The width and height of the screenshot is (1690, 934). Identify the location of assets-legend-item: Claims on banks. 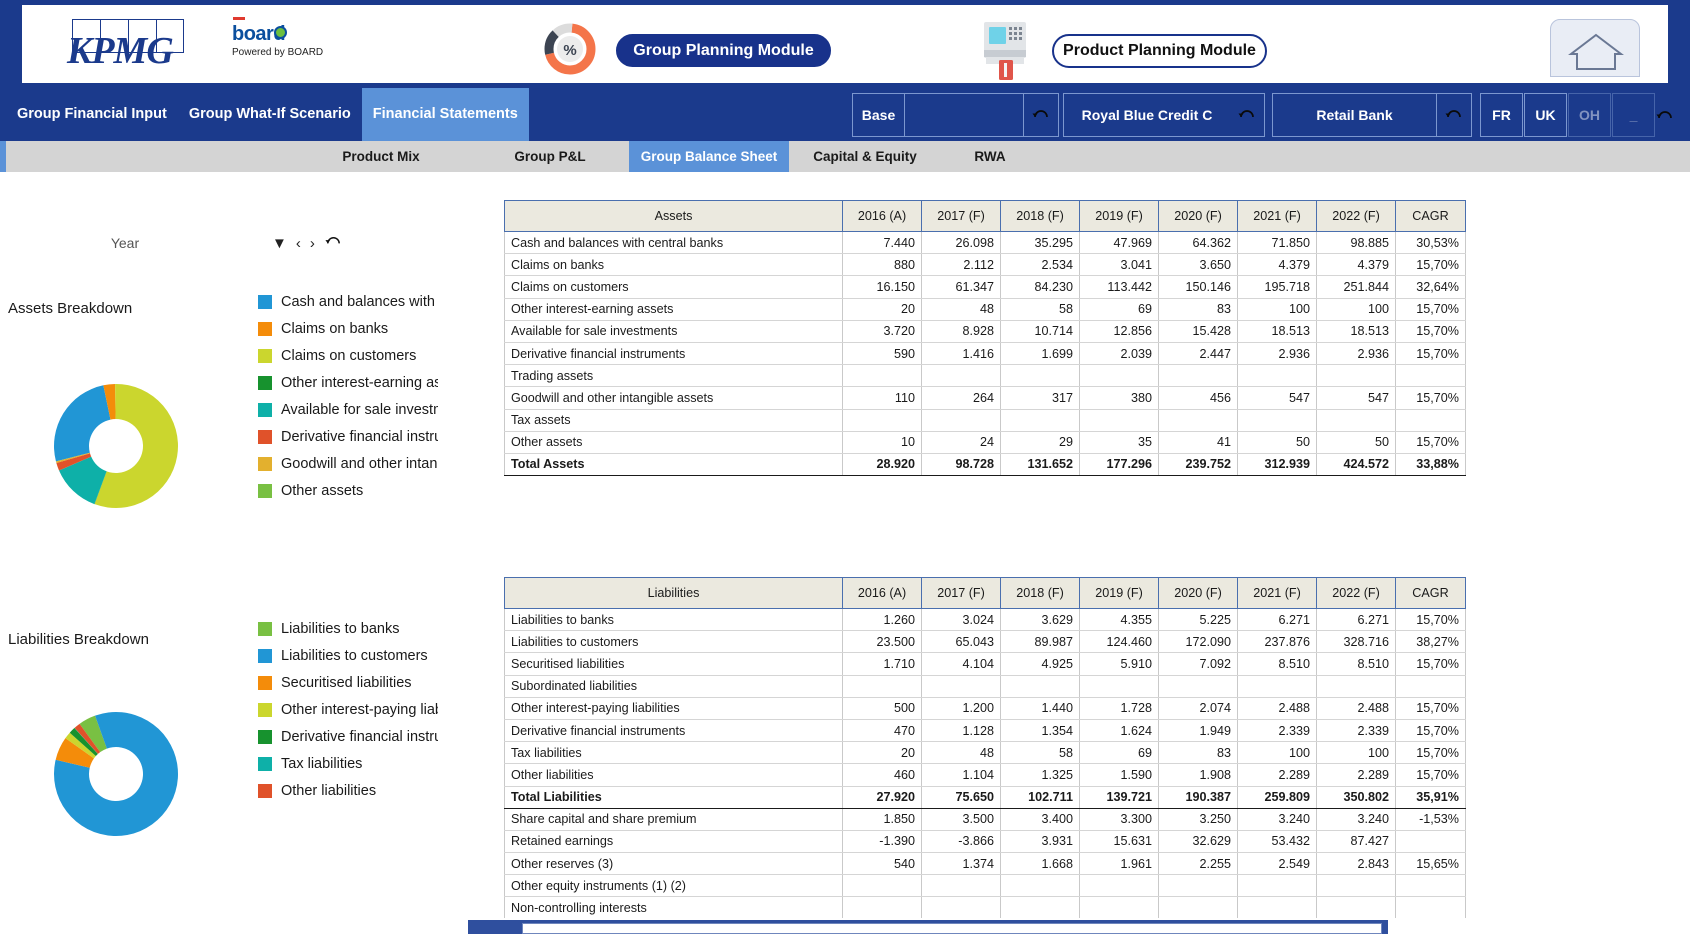
(348, 328).